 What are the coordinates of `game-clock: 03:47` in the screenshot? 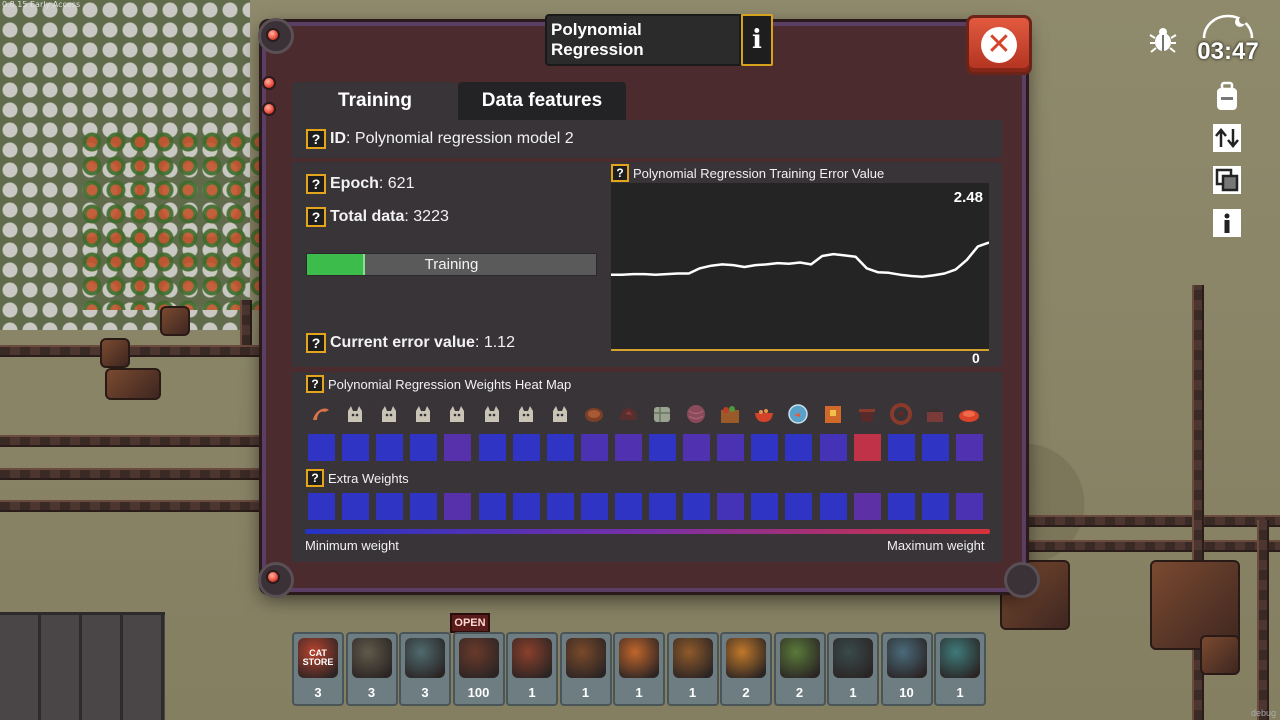 It's located at (1228, 51).